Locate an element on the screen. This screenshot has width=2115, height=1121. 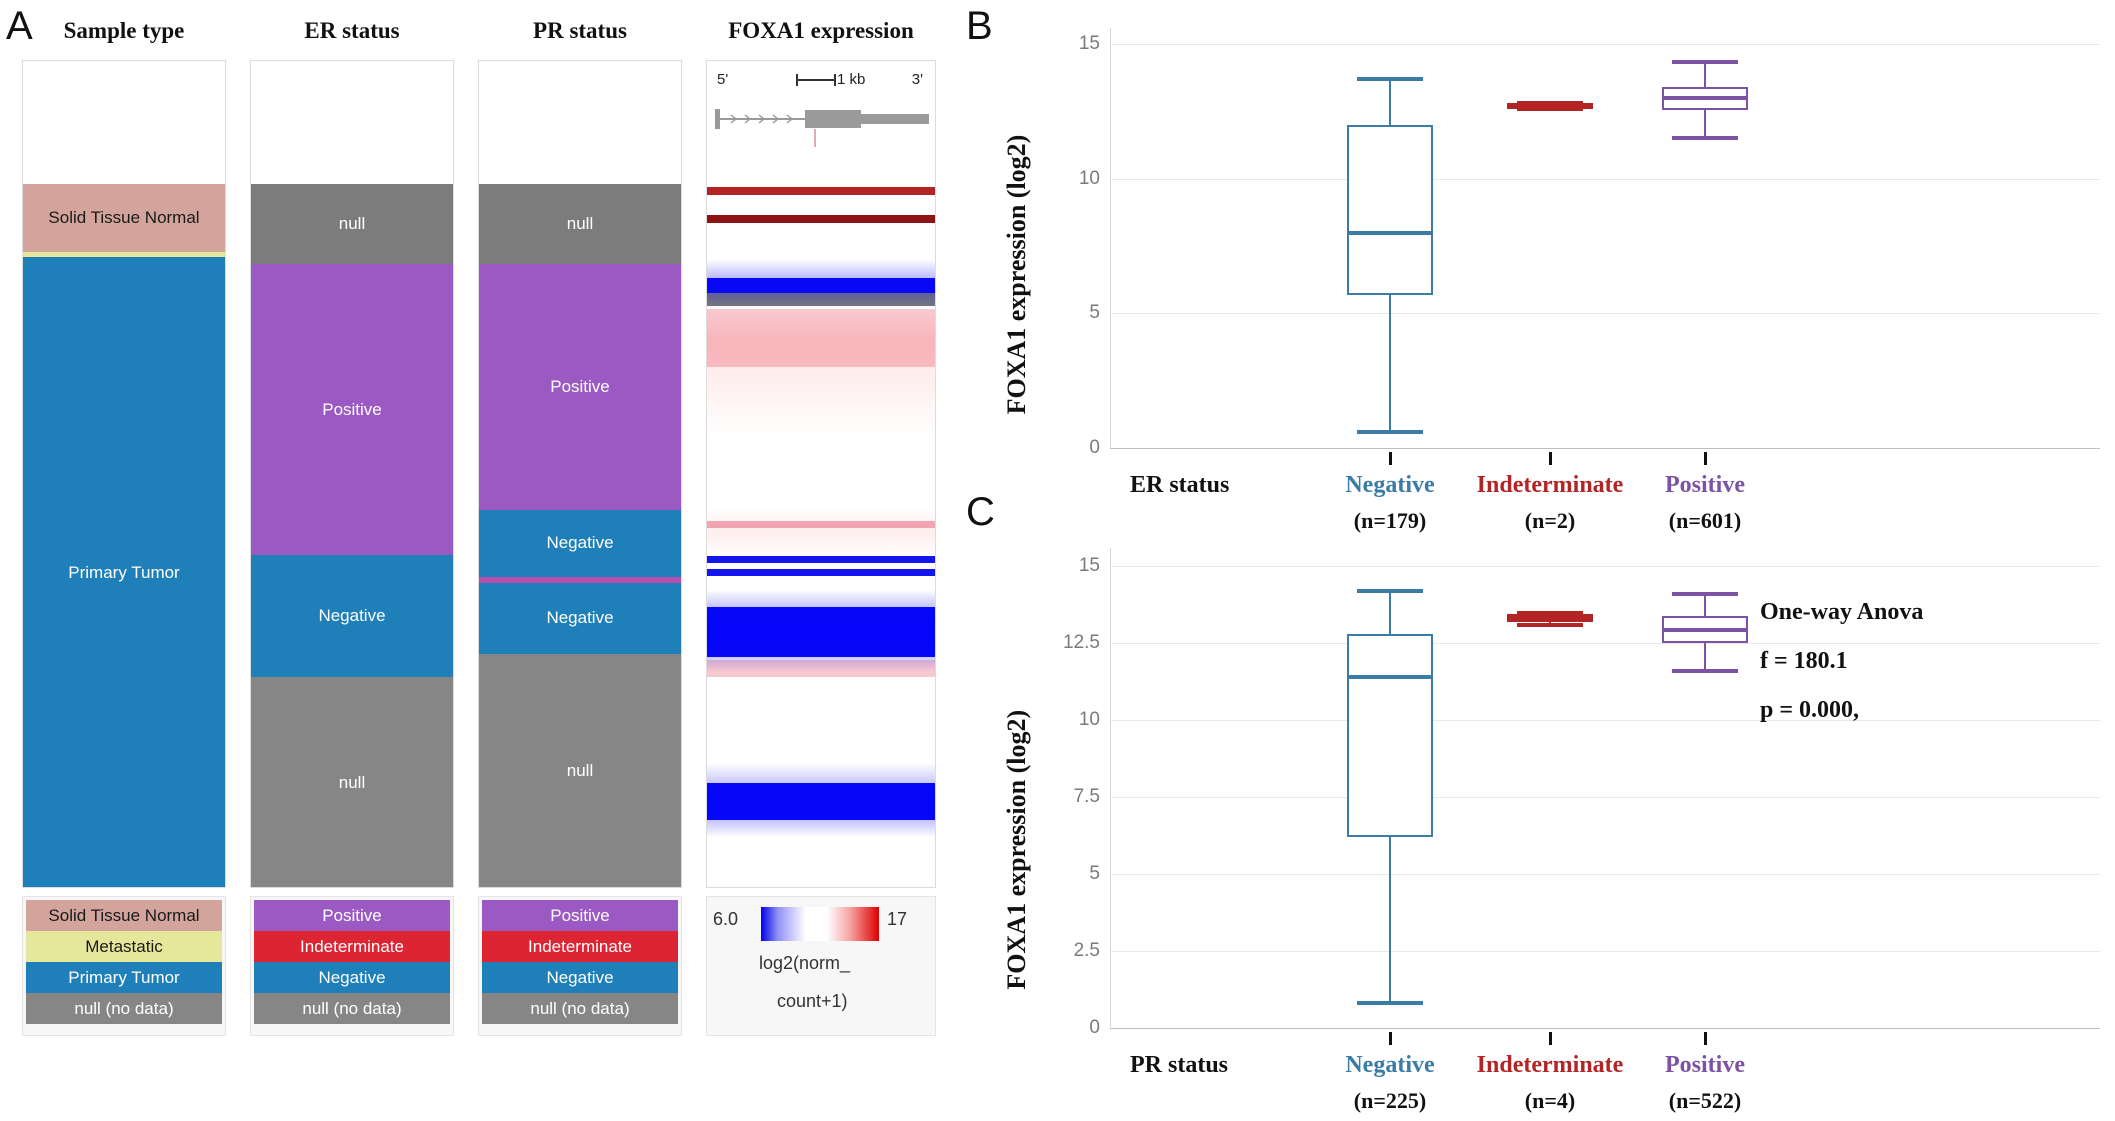
legend-item: Positive is located at coordinates (352, 915).